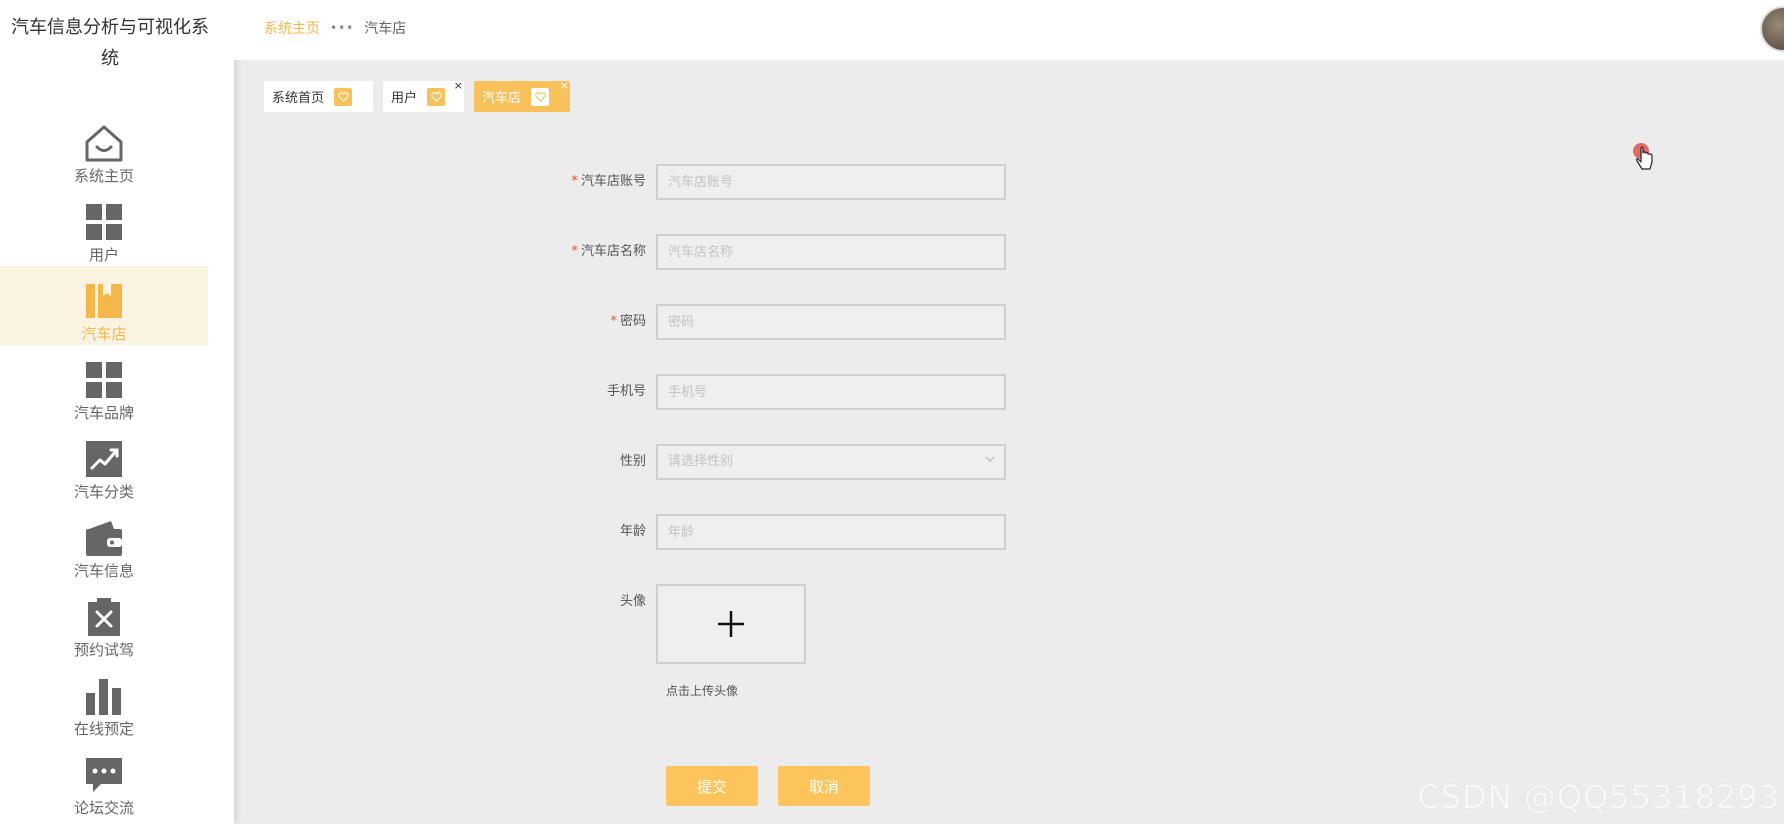  I want to click on plus-icon, so click(731, 624).